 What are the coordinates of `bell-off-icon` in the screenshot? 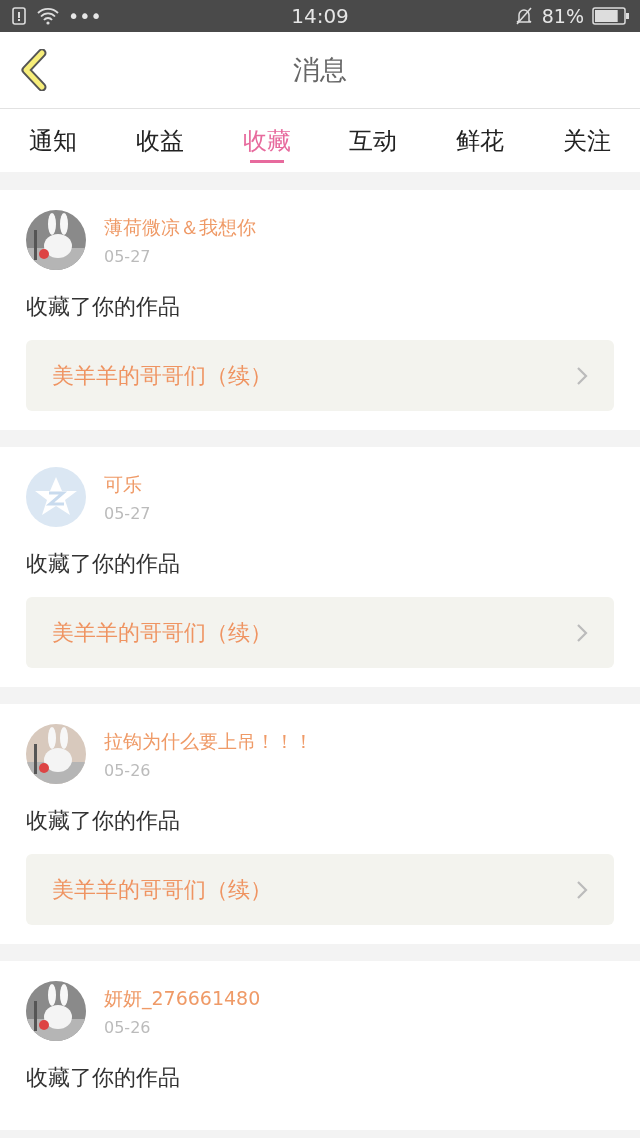 It's located at (523, 16).